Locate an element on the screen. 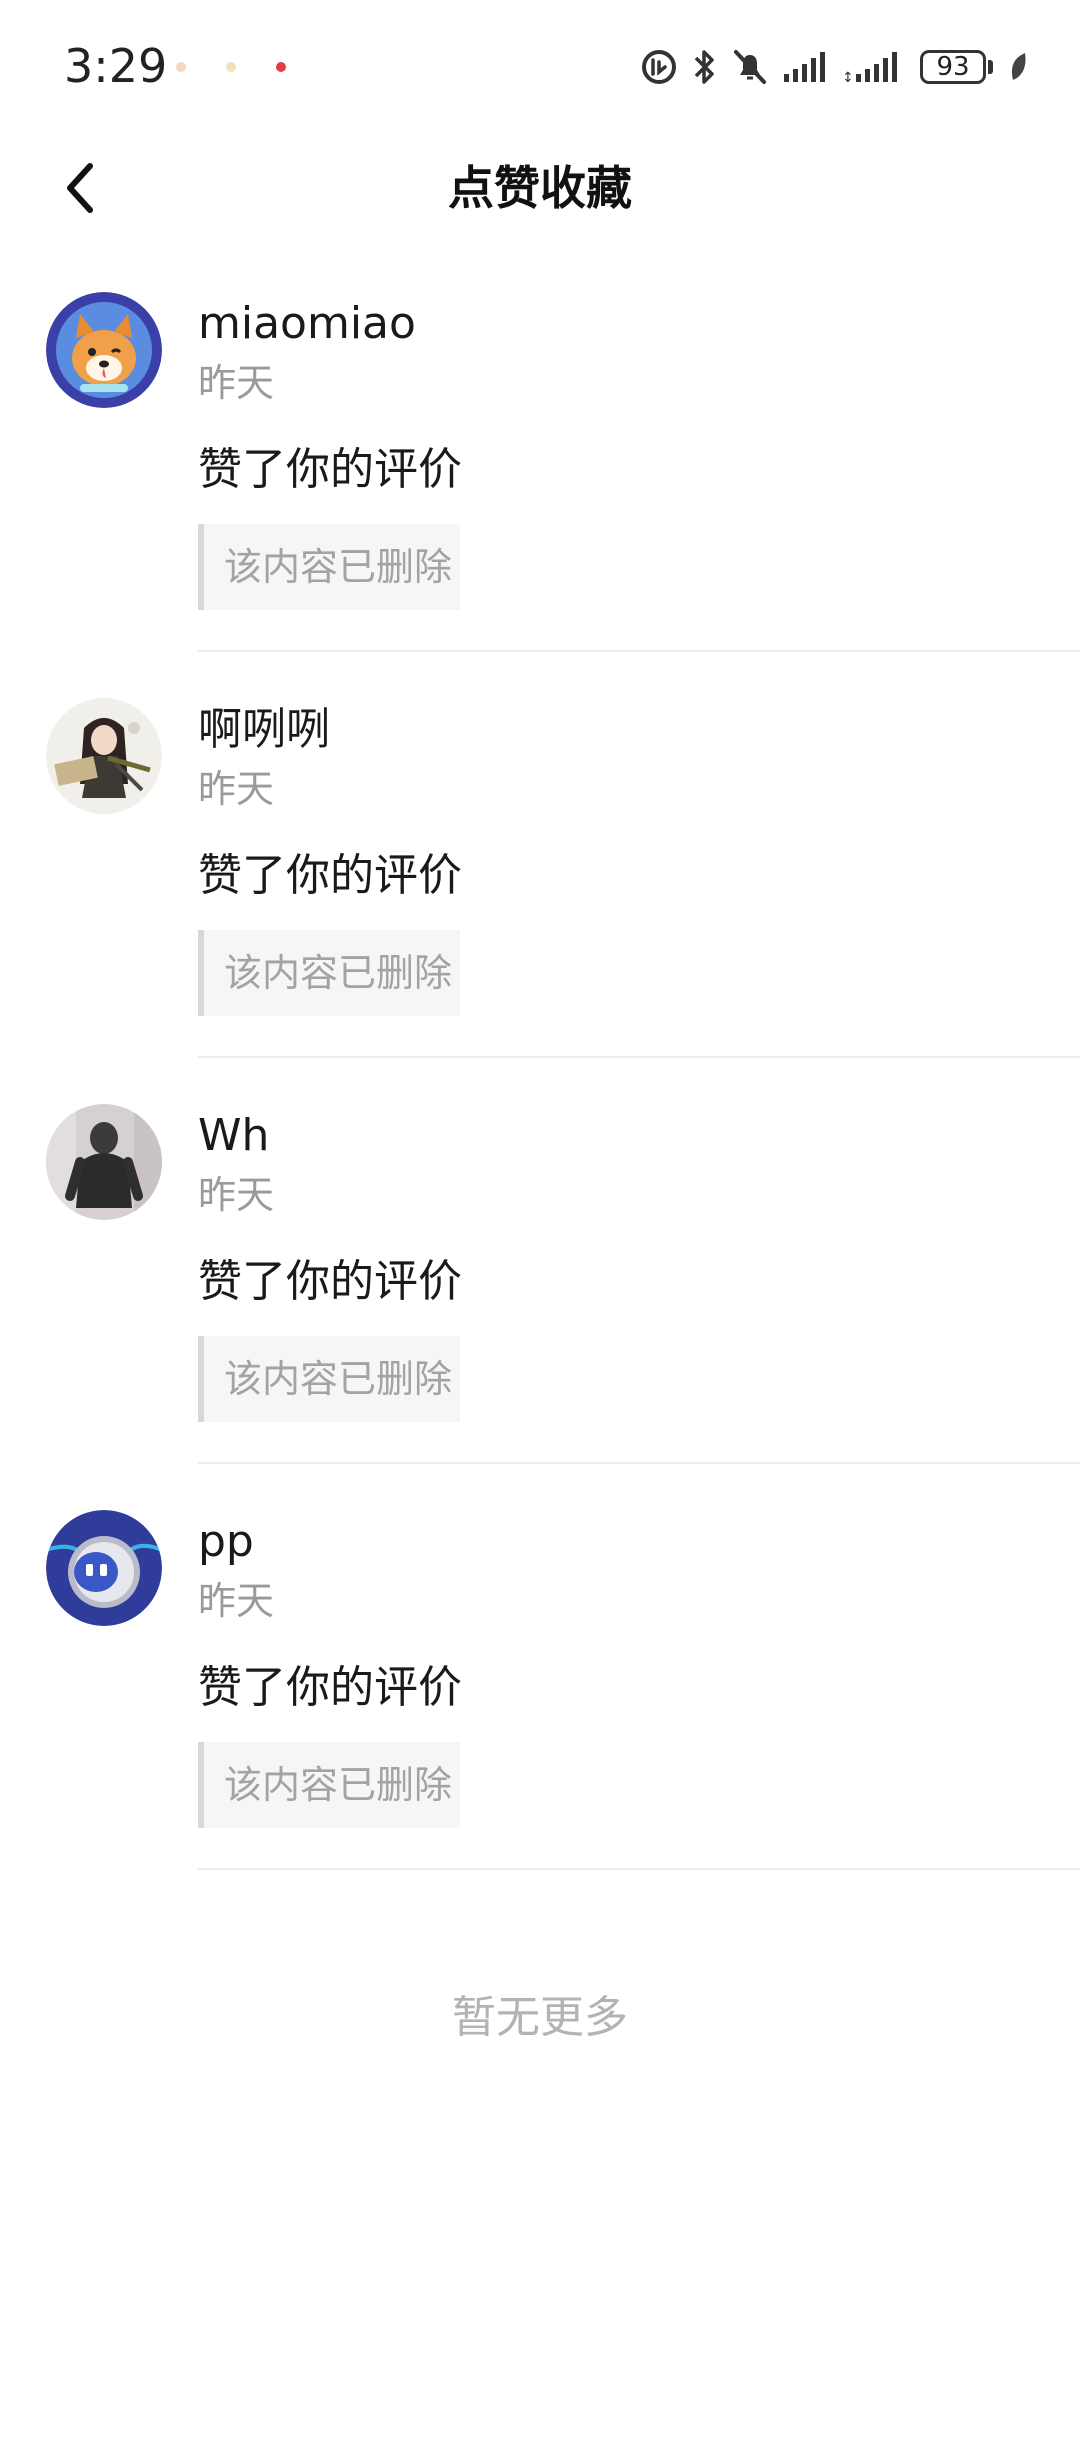  robot-avatar-icon is located at coordinates (104, 1568).